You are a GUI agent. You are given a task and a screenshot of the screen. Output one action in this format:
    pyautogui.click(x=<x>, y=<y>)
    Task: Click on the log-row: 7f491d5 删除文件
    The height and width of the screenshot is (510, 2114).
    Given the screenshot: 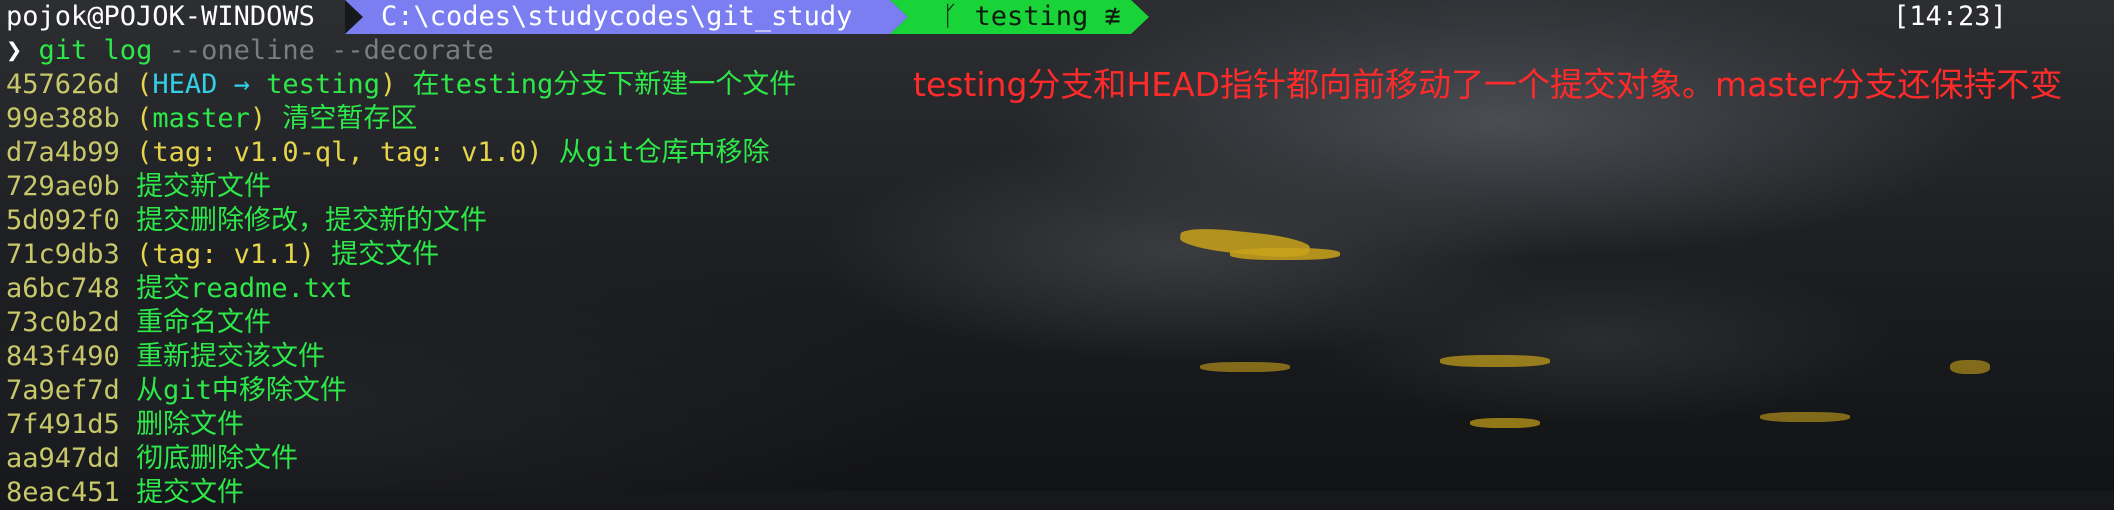 What is the action you would take?
    pyautogui.click(x=125, y=425)
    